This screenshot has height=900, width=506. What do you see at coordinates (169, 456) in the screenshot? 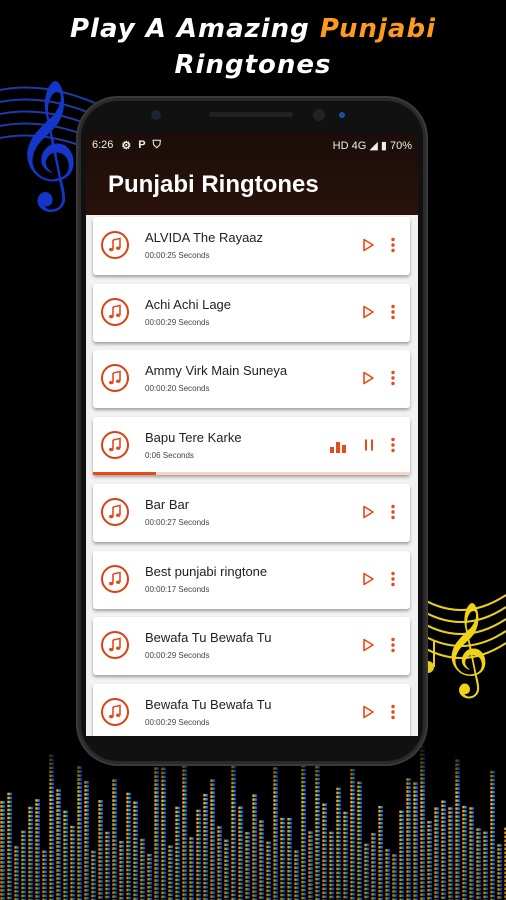
I see `ringtone-duration: 0:06 Seconds` at bounding box center [169, 456].